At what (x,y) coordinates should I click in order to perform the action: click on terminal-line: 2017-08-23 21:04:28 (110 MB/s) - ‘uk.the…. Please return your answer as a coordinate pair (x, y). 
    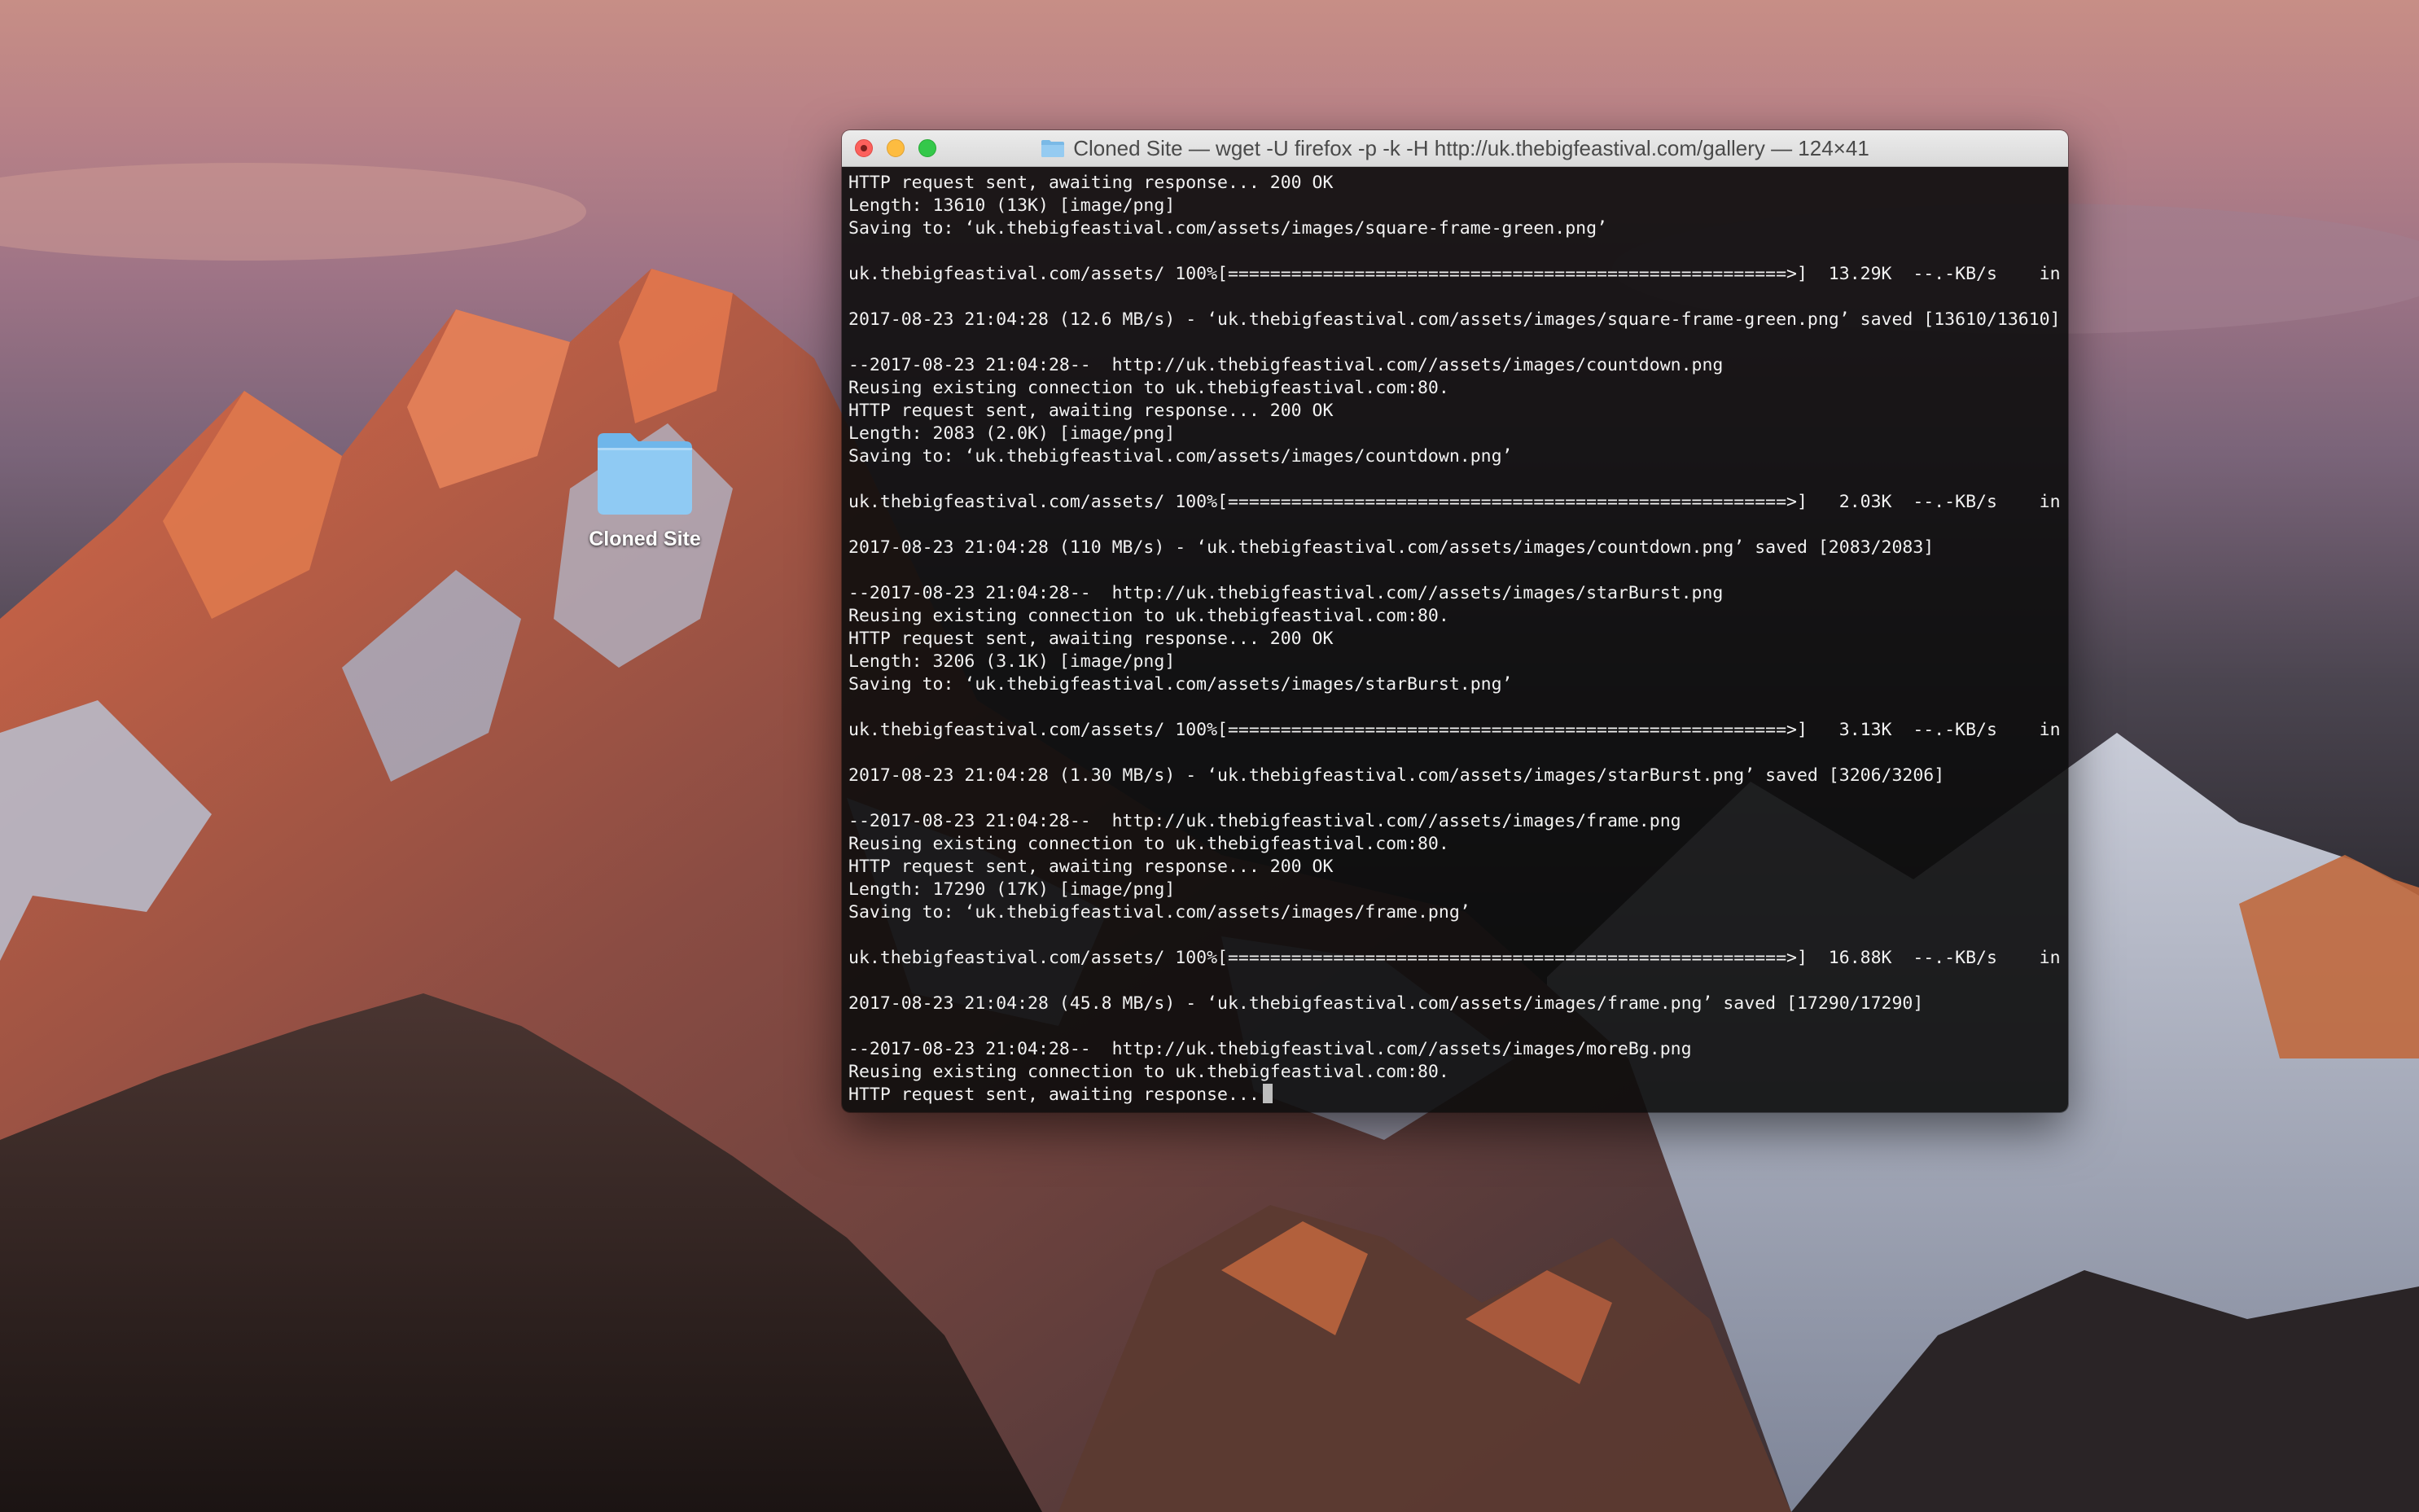
    Looking at the image, I should click on (1391, 547).